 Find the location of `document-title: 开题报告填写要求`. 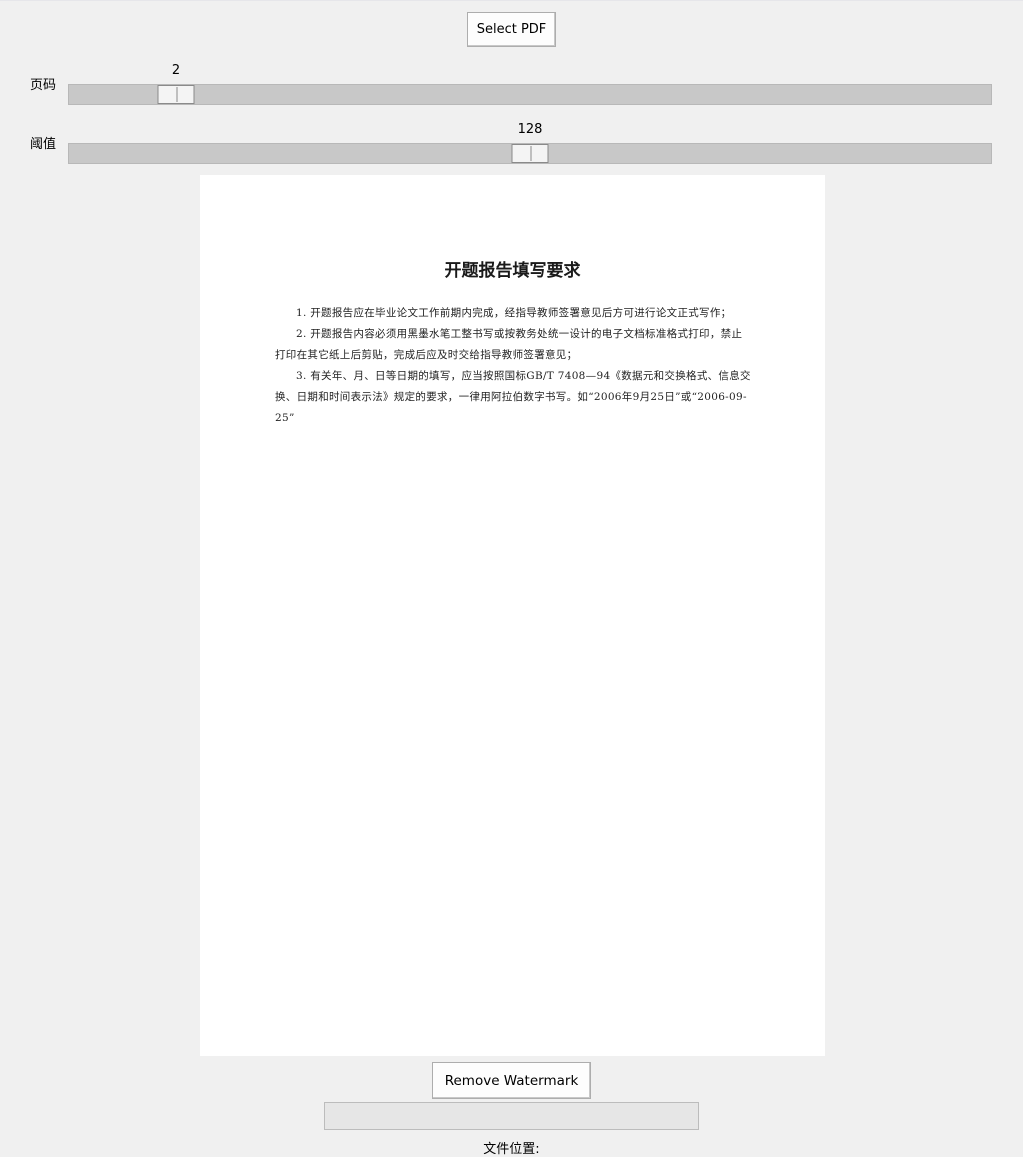

document-title: 开题报告填写要求 is located at coordinates (512, 271).